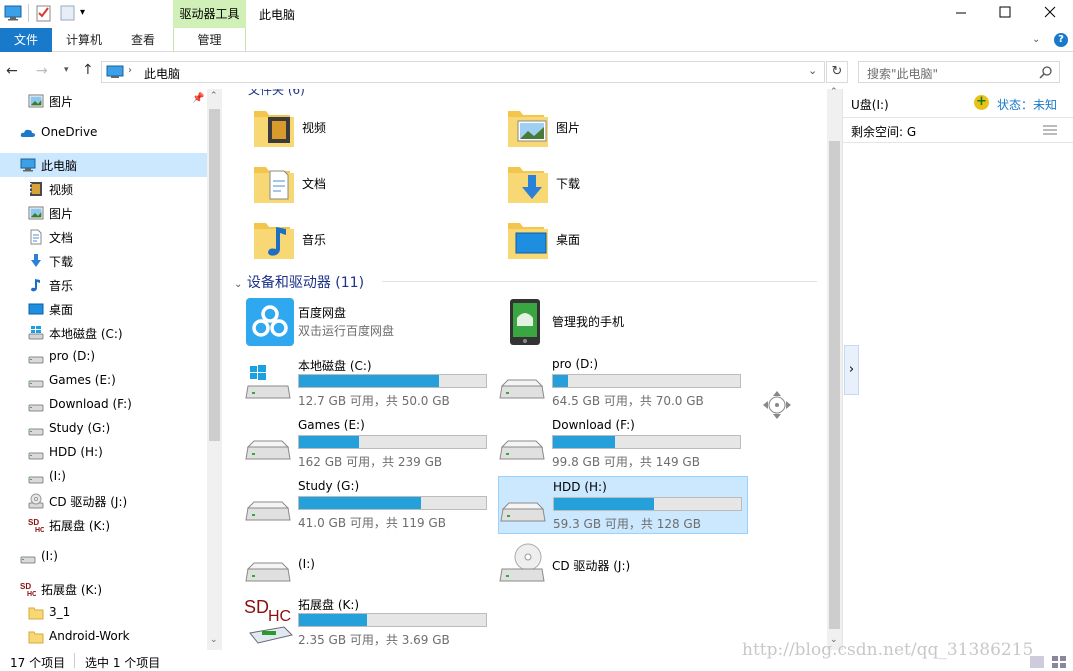 This screenshot has height=671, width=1073. What do you see at coordinates (103, 381) in the screenshot?
I see `nav-item: Games (E:)` at bounding box center [103, 381].